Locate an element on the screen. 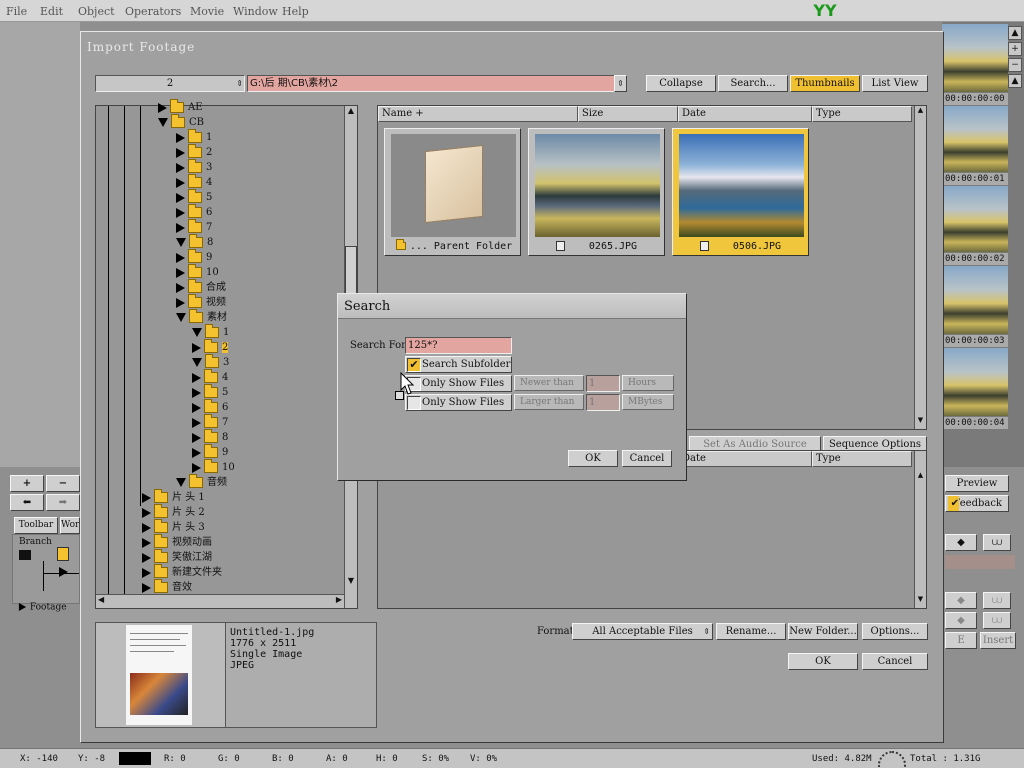  tree-row: 3 is located at coordinates (210, 362).